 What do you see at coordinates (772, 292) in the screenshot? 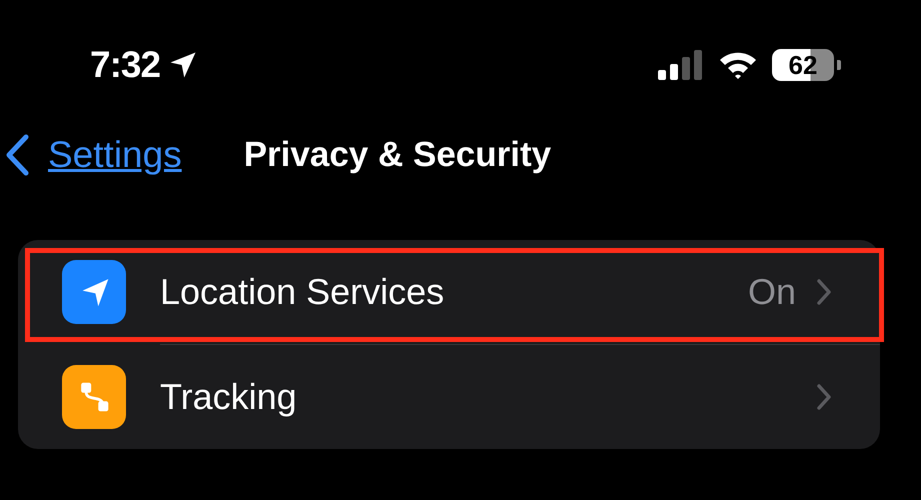
I see `row-value: On` at bounding box center [772, 292].